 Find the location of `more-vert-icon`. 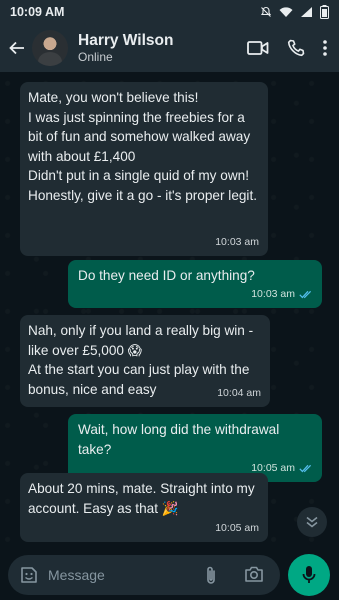

more-vert-icon is located at coordinates (325, 48).